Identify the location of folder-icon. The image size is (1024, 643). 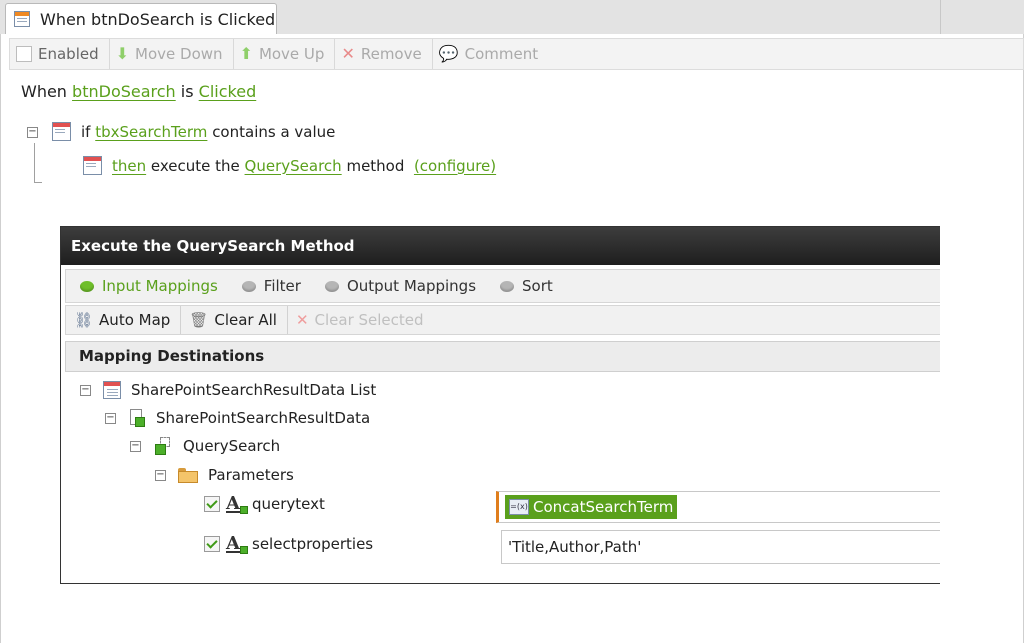
(188, 475).